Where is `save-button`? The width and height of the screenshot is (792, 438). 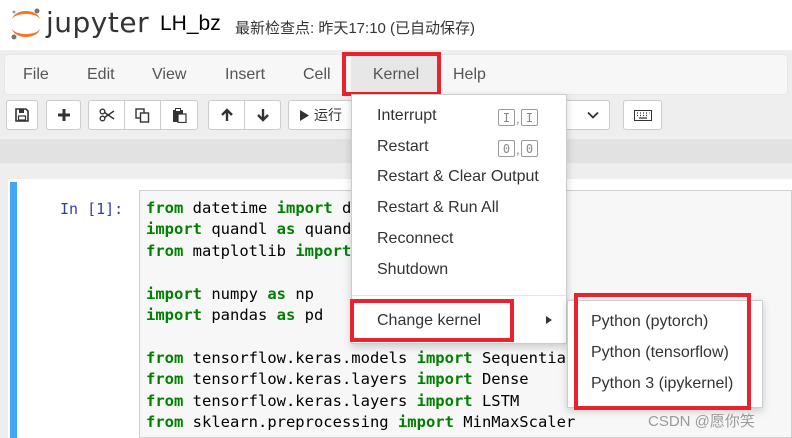 save-button is located at coordinates (22, 115).